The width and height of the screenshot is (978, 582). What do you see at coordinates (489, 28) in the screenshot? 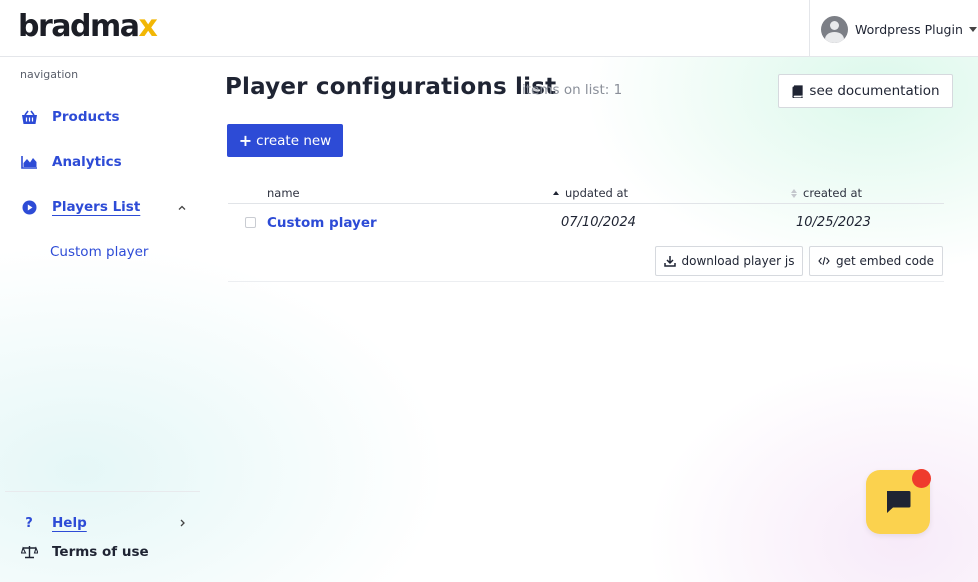
I see `top-header: bradma x Wordpress Plugin` at bounding box center [489, 28].